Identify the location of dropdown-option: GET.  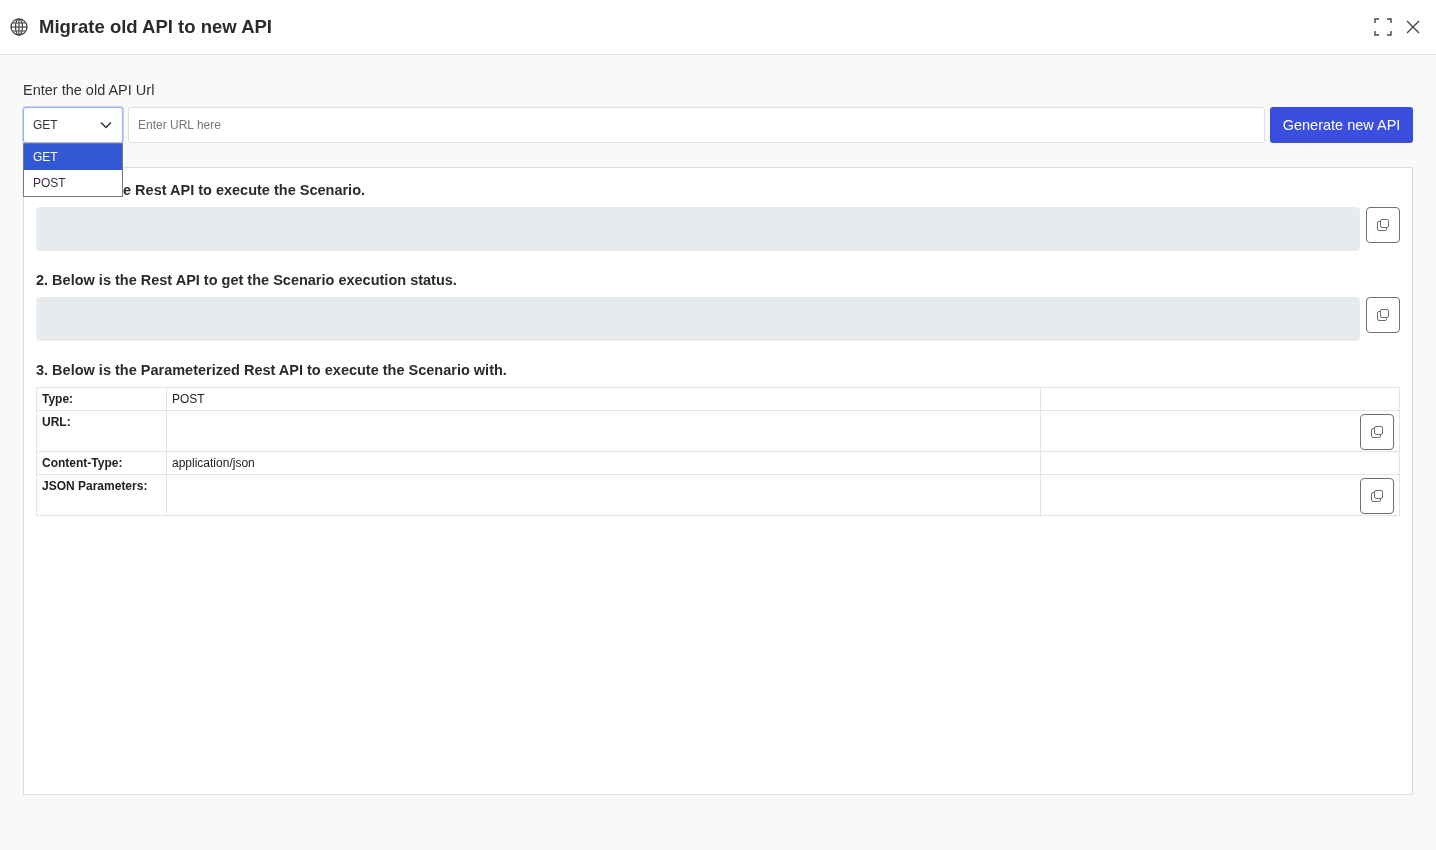
(73, 157).